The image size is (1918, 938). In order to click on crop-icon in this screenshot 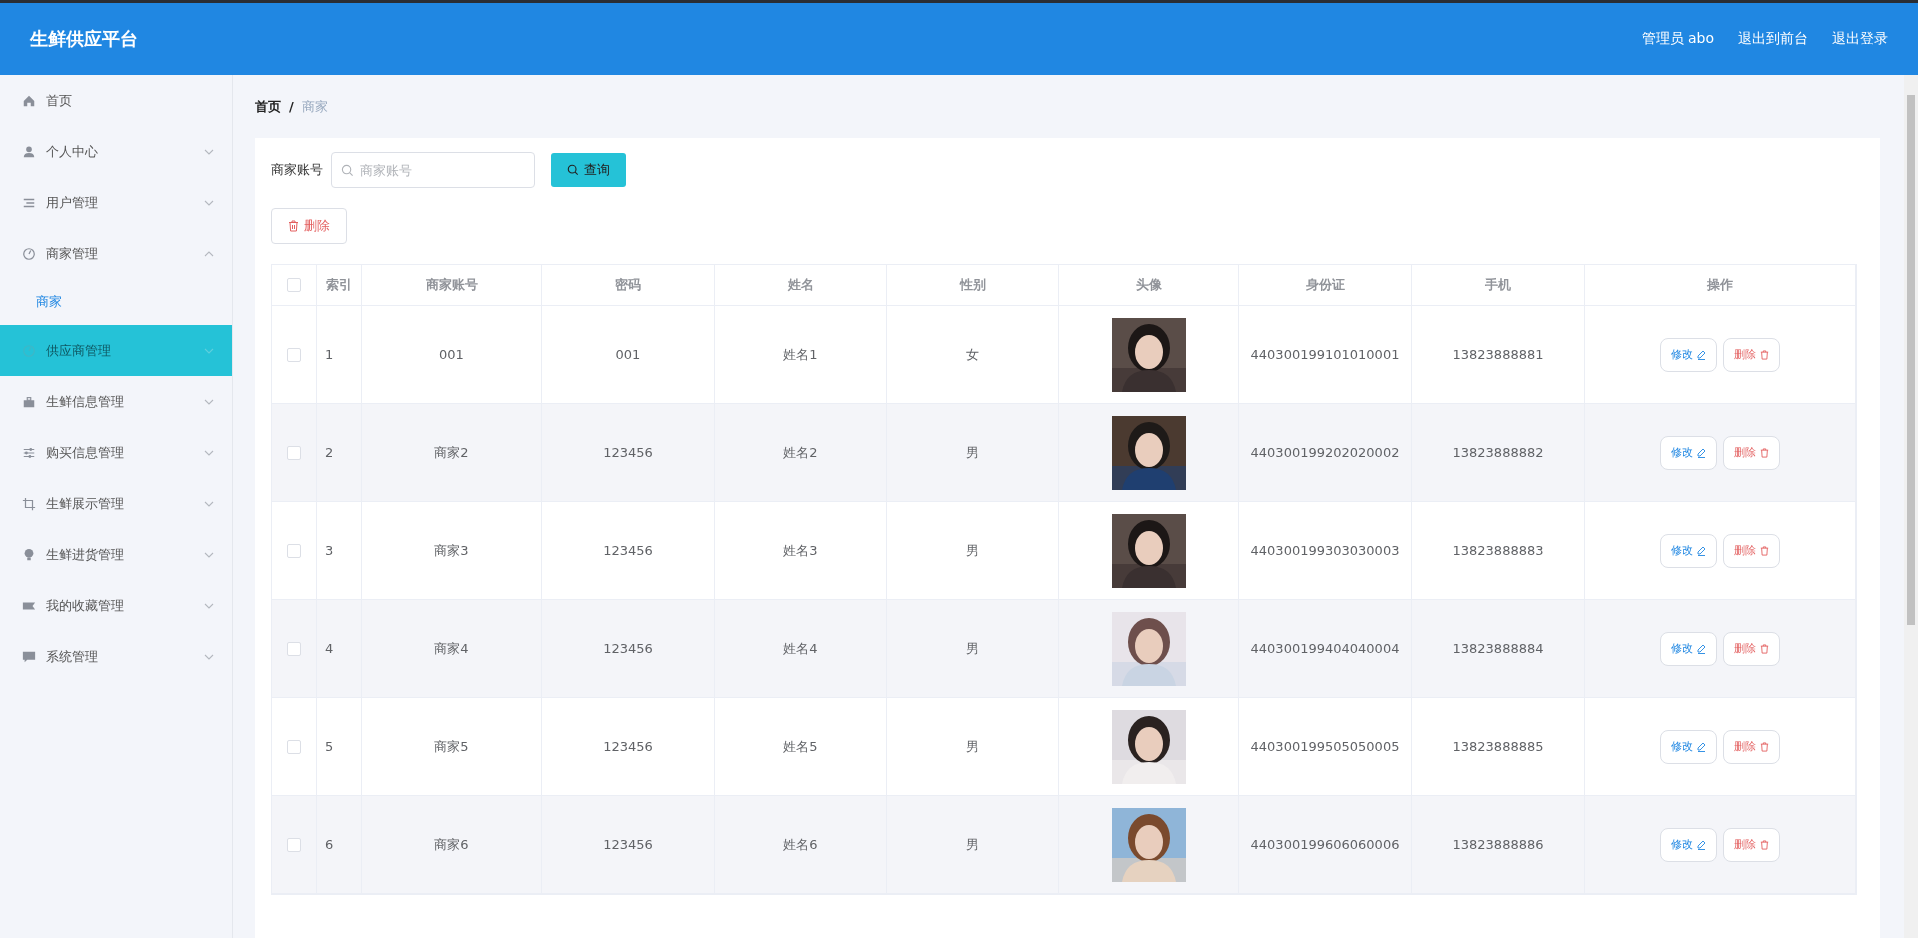, I will do `click(29, 503)`.